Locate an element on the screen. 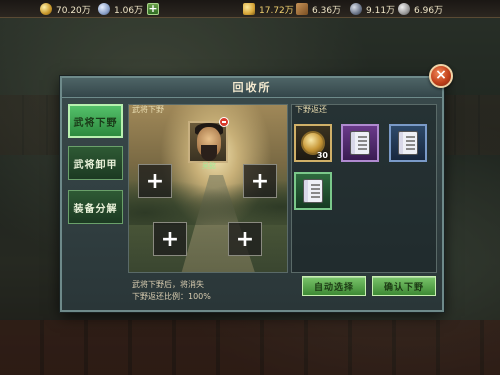 The image size is (500, 375). selected-general-portrait is located at coordinates (208, 142).